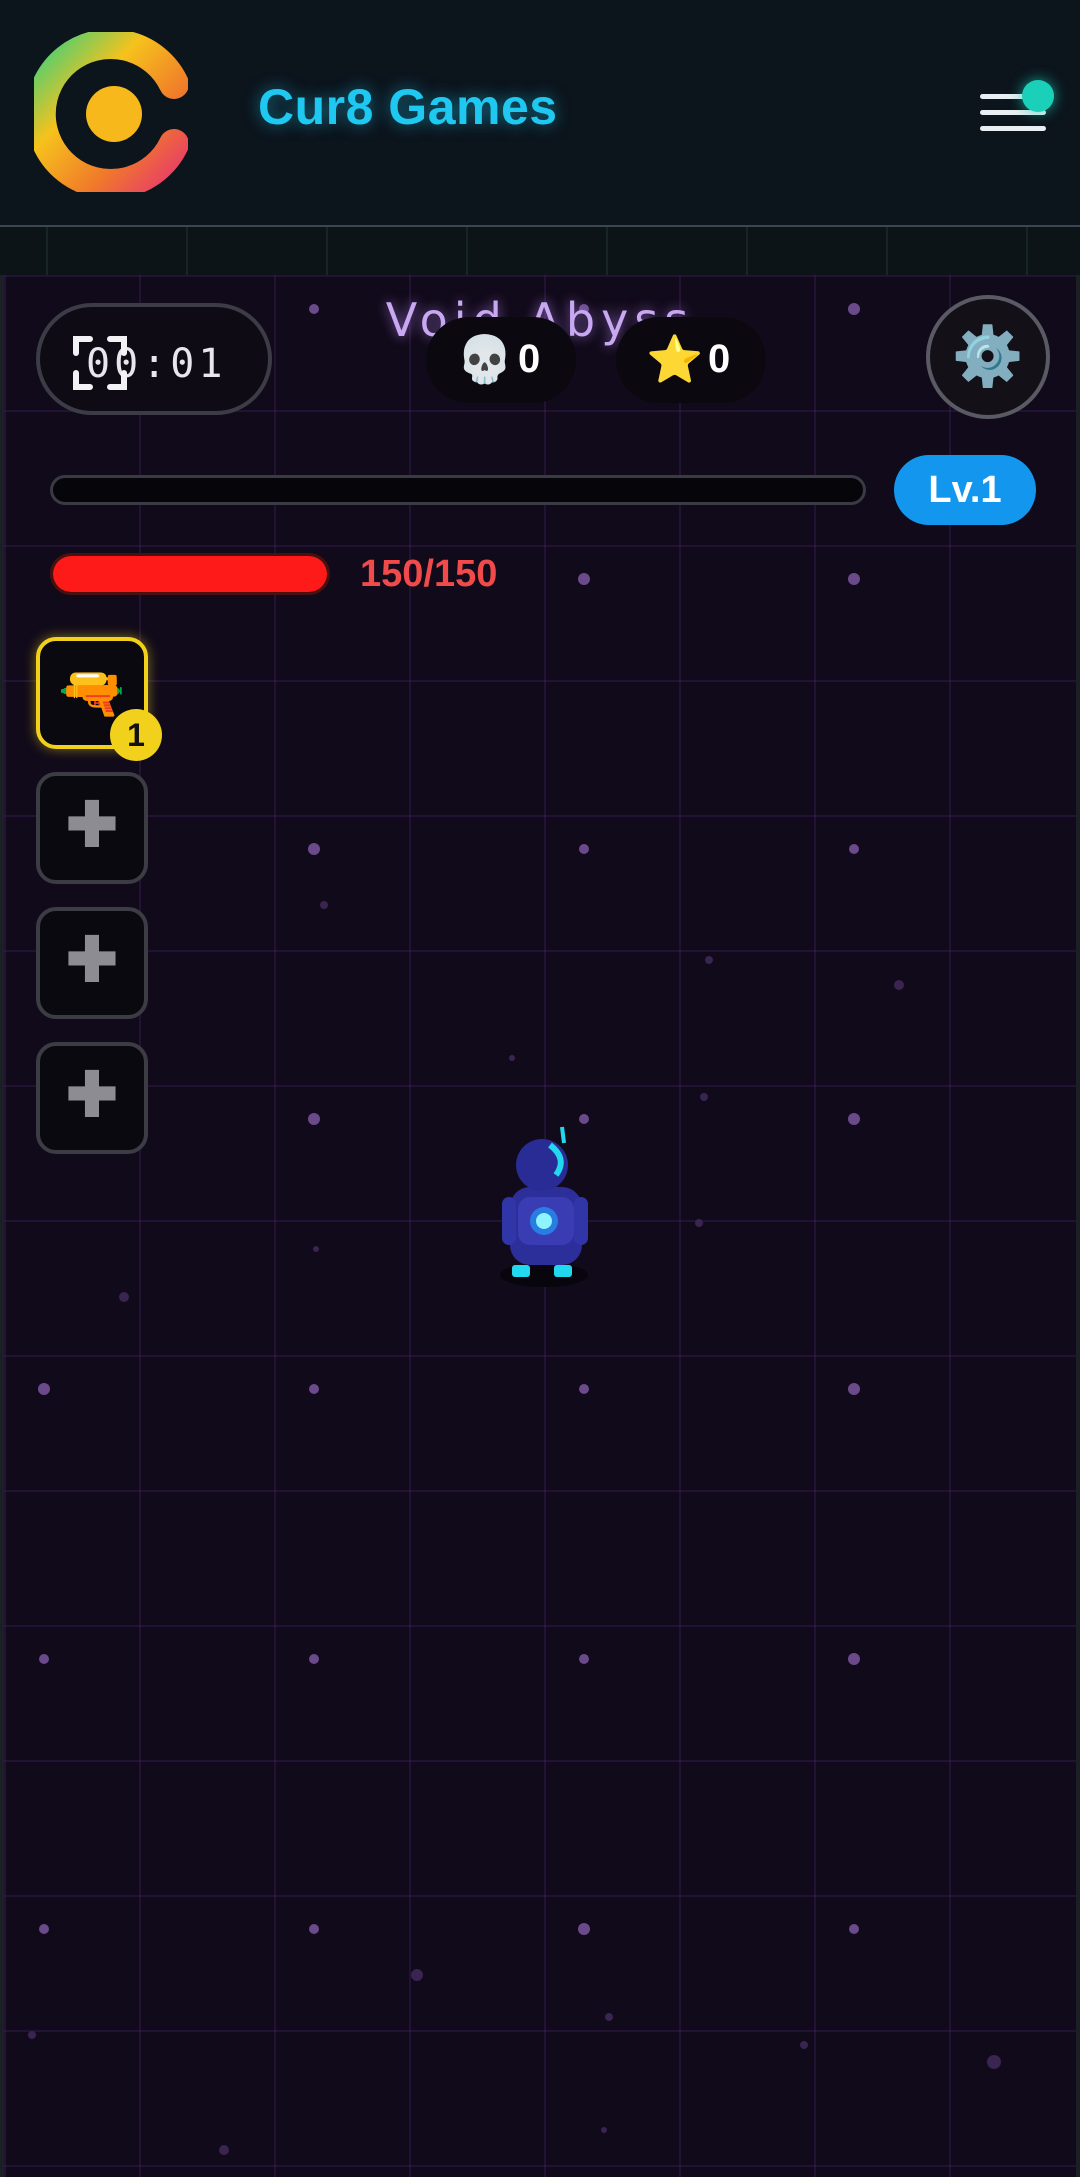  I want to click on skull-icon: 💀, so click(485, 359).